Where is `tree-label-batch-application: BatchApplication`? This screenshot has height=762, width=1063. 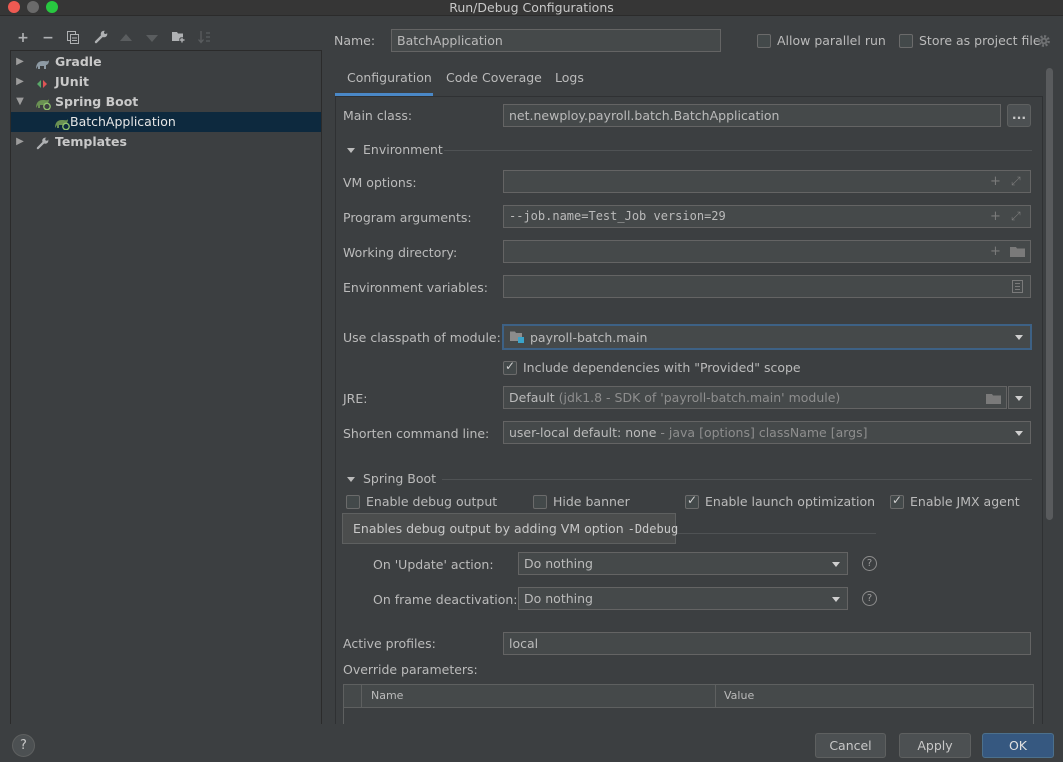 tree-label-batch-application: BatchApplication is located at coordinates (123, 121).